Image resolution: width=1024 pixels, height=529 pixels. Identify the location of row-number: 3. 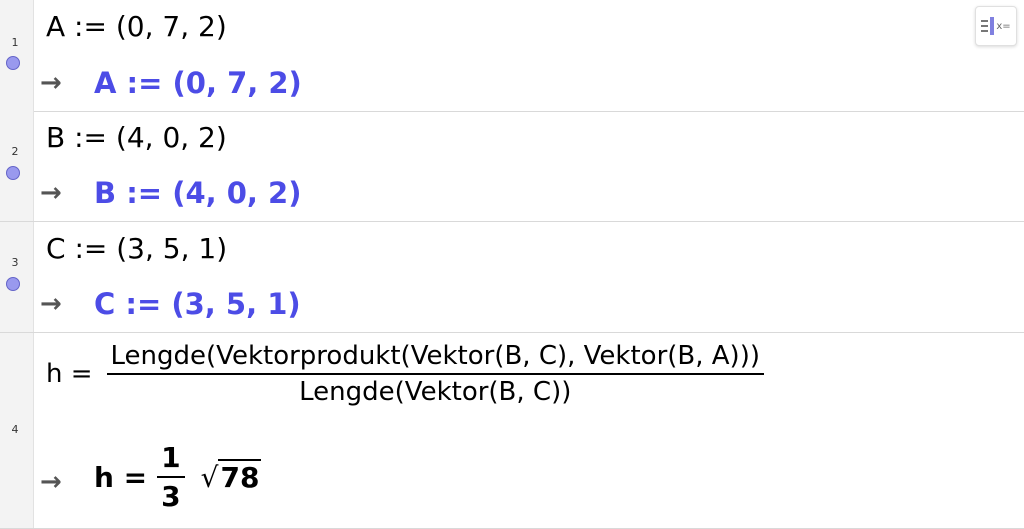
(15, 262).